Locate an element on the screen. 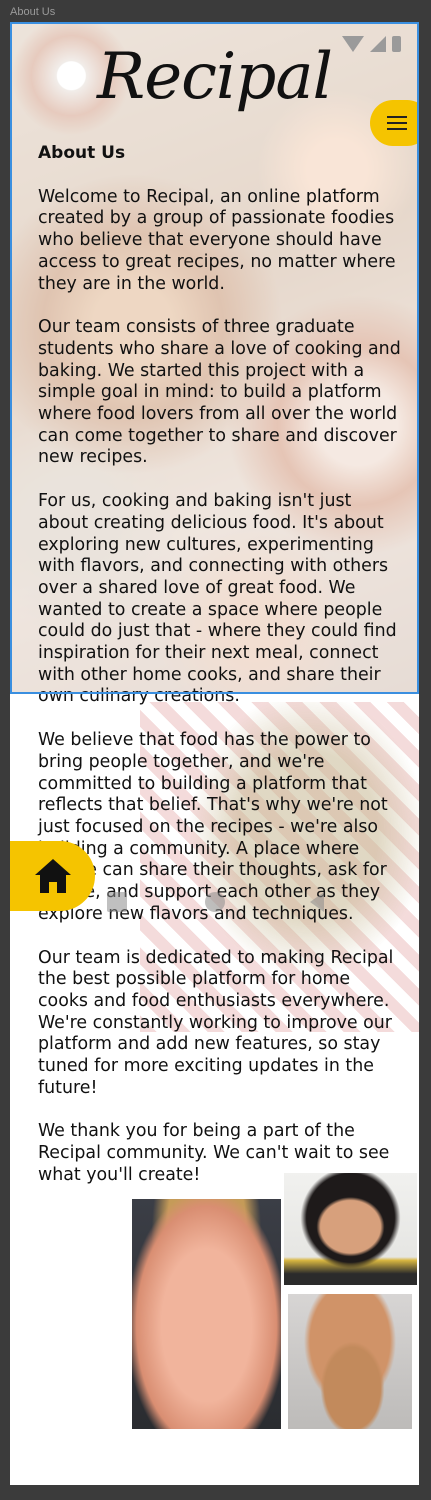  home-button is located at coordinates (52, 876).